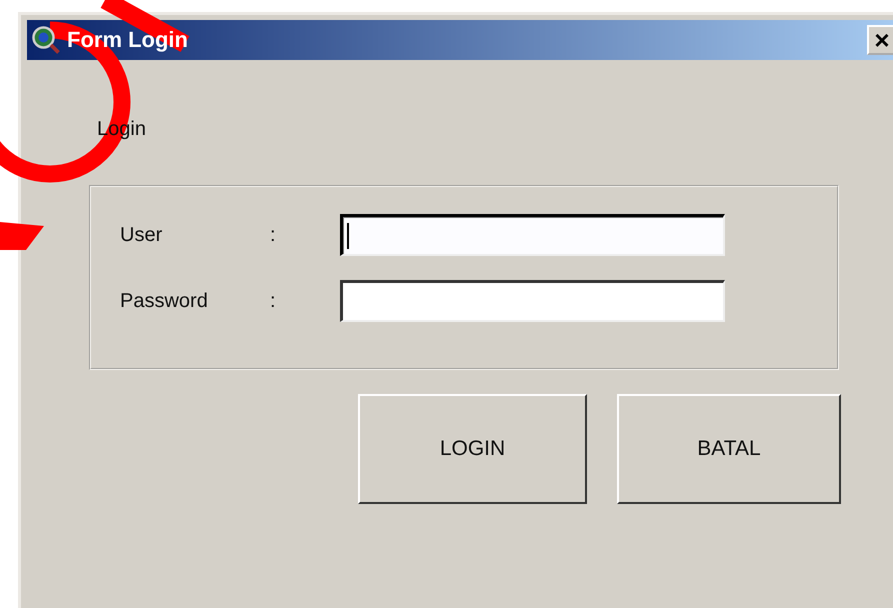 This screenshot has width=893, height=608. I want to click on close-button: ×, so click(880, 40).